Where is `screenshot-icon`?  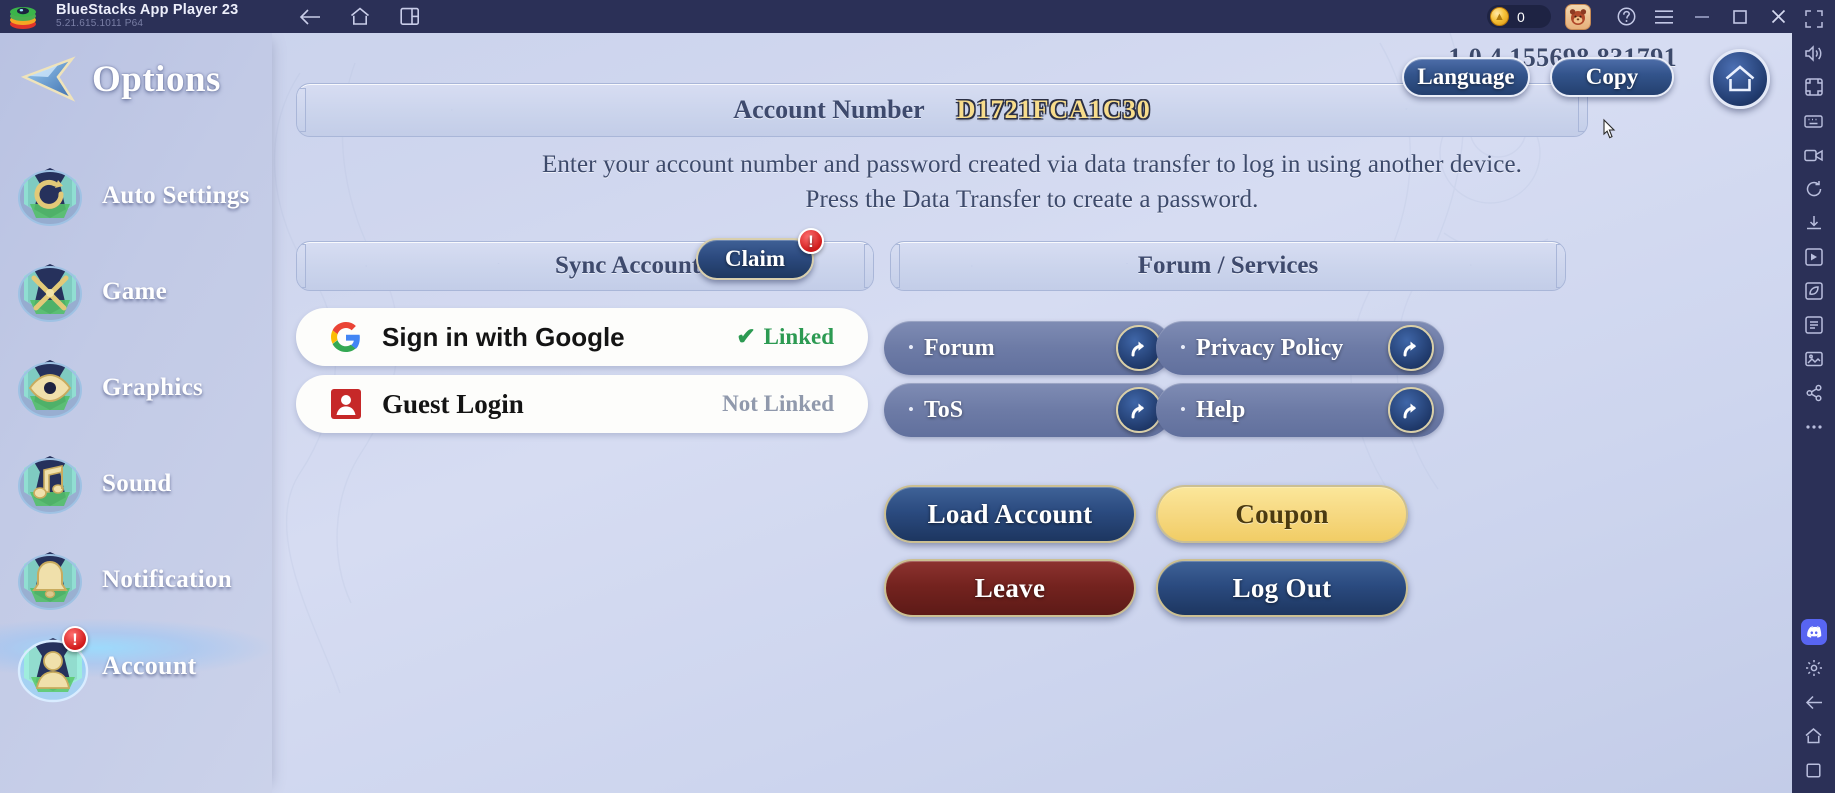
screenshot-icon is located at coordinates (1813, 87).